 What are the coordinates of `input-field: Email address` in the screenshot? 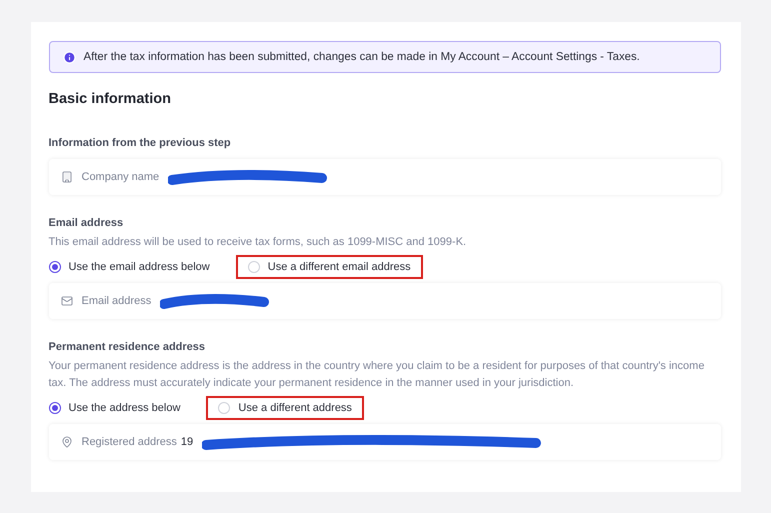 It's located at (384, 301).